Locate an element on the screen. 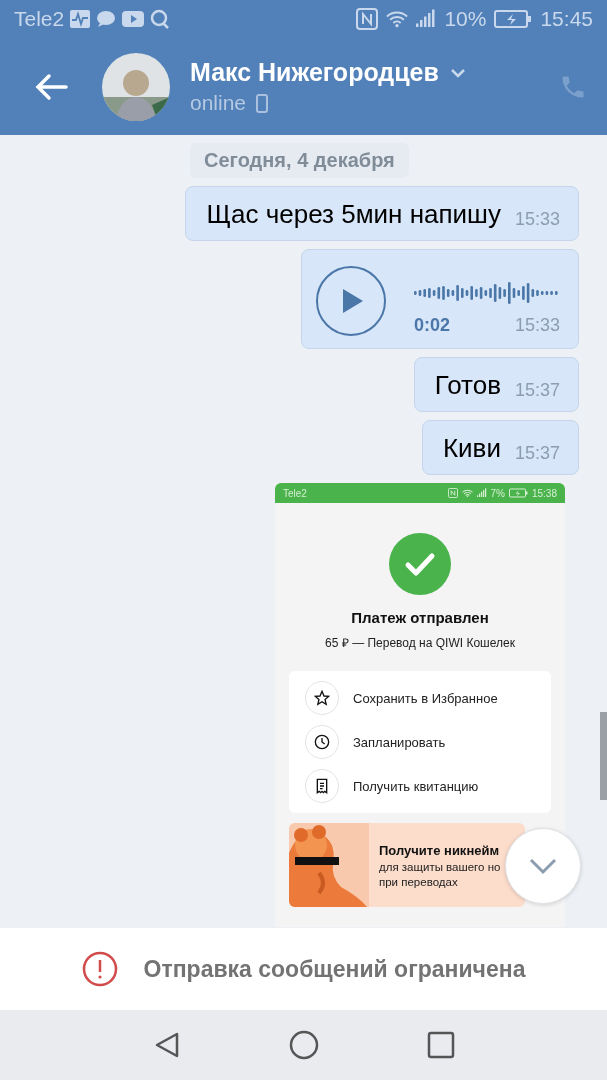 Image resolution: width=607 pixels, height=1080 pixels. chevron-down-icon is located at coordinates (543, 866).